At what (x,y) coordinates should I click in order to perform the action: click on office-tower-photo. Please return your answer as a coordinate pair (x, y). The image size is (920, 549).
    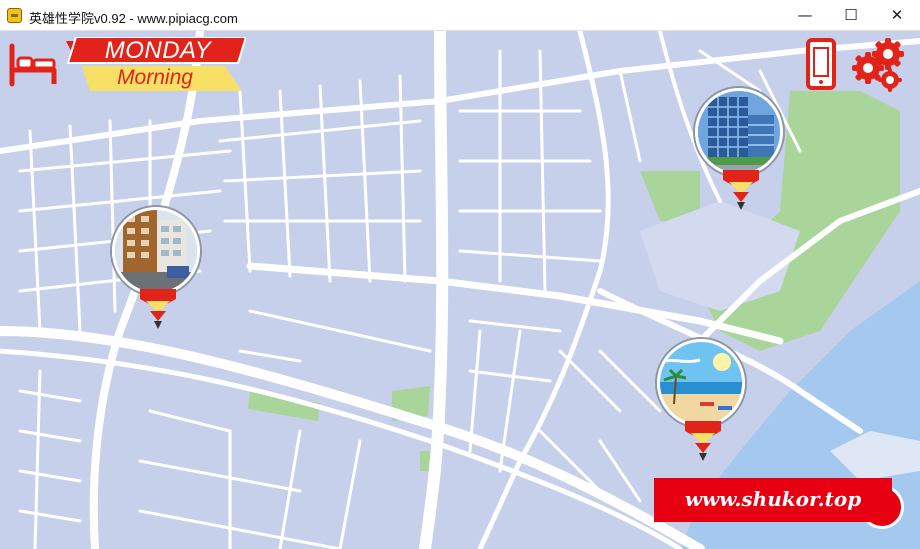
    Looking at the image, I should click on (739, 132).